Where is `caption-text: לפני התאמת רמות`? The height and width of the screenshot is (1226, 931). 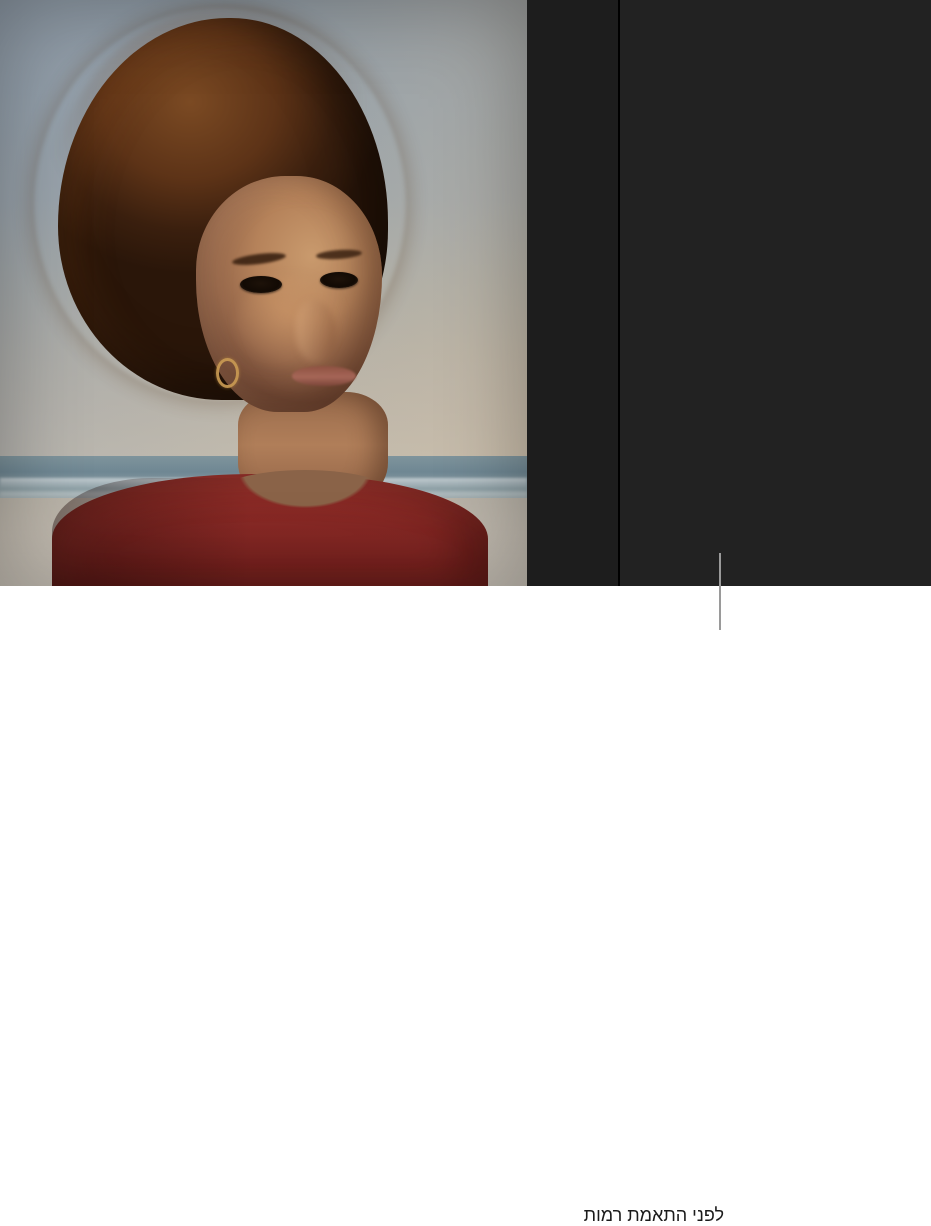
caption-text: לפני התאמת רמות is located at coordinates (653, 1215).